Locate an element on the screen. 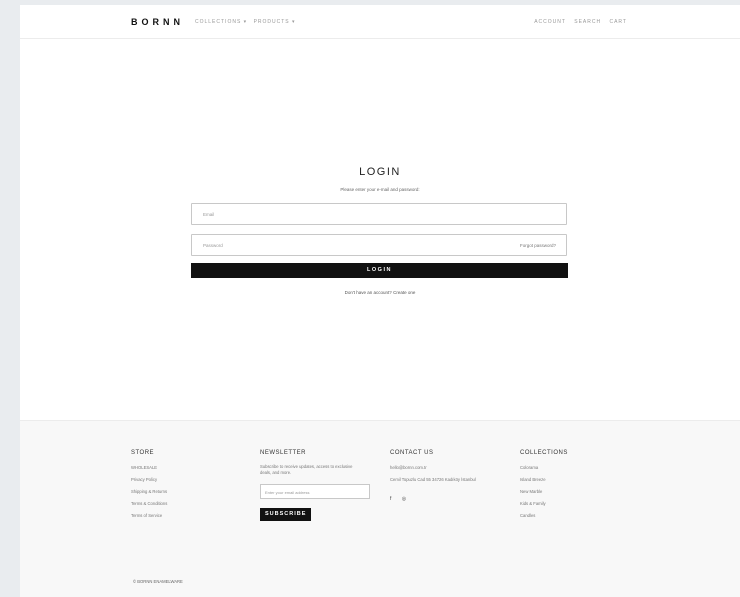 This screenshot has width=740, height=597. collection-link-kids-family: Kids & Family is located at coordinates (544, 506).